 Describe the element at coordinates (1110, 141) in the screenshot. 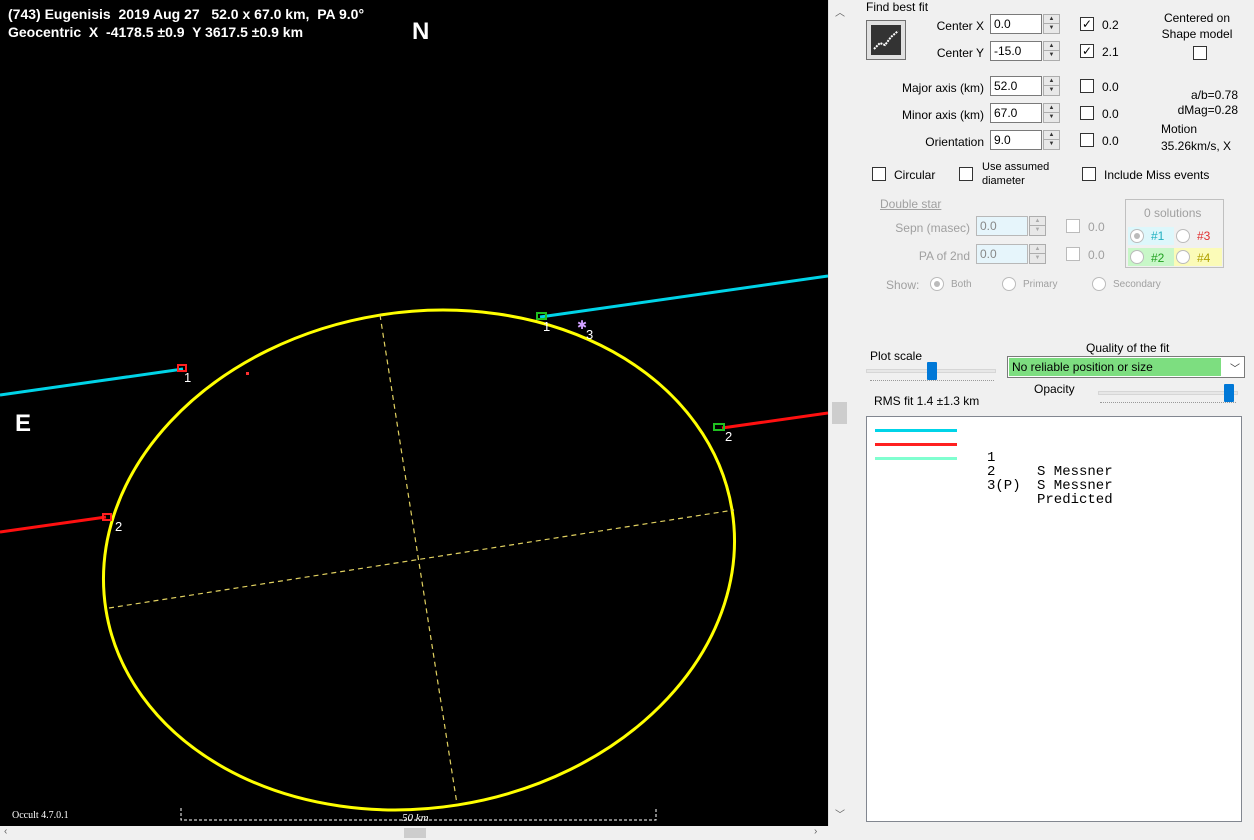

I see `orientation-step: 0.0` at that location.